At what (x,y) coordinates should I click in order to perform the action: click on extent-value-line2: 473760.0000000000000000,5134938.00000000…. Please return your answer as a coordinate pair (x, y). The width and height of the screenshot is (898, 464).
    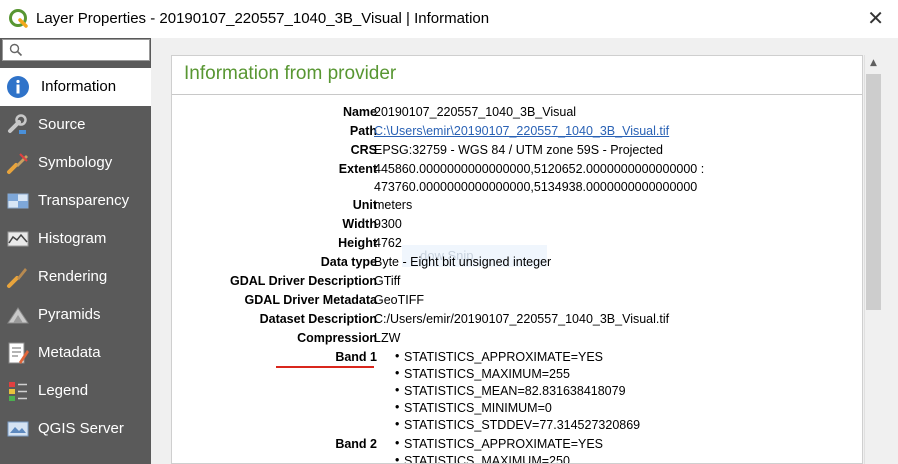
    Looking at the image, I should click on (536, 187).